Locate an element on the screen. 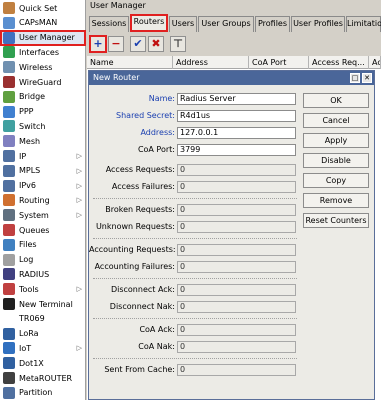 The height and width of the screenshot is (400, 381). secret-row: Shared Secret: R4d1us is located at coordinates (194, 116).